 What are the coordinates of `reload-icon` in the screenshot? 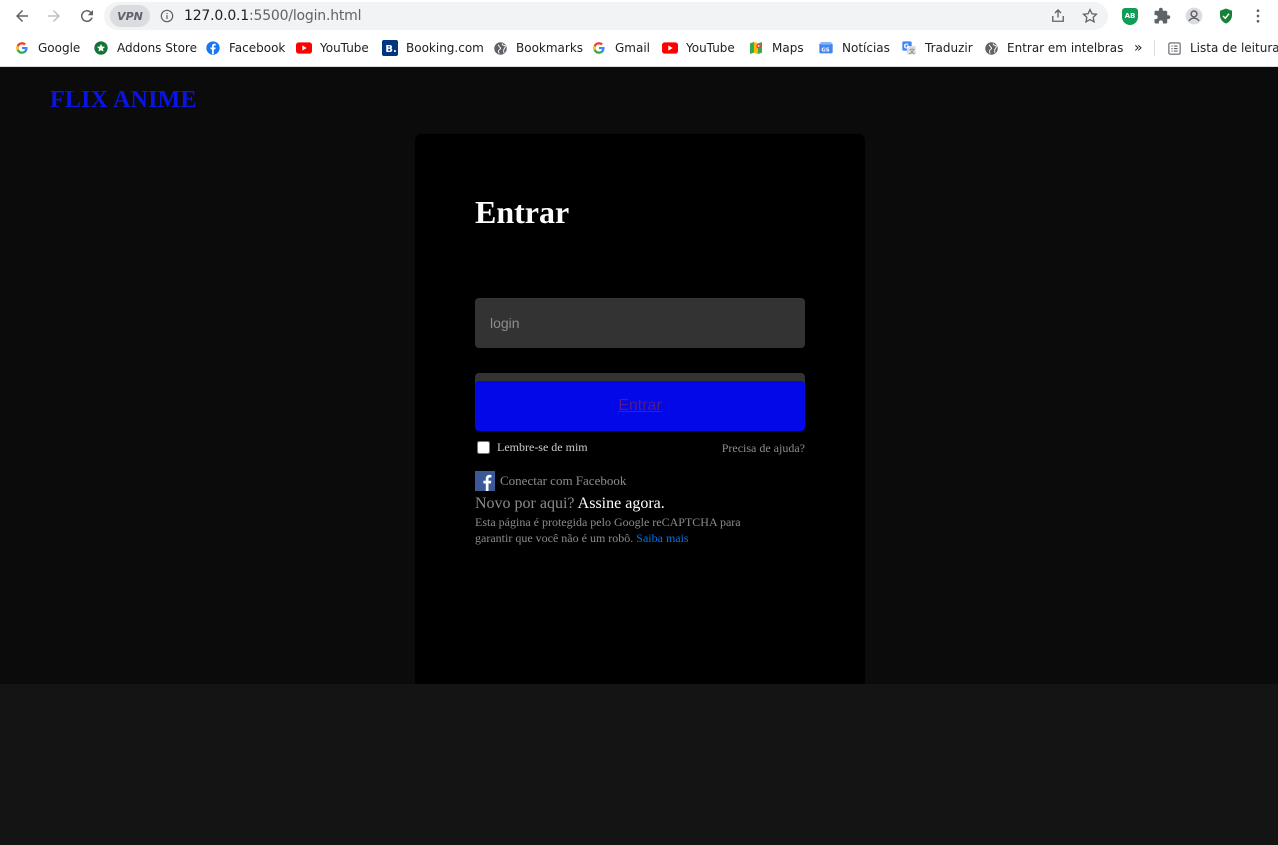 It's located at (86, 16).